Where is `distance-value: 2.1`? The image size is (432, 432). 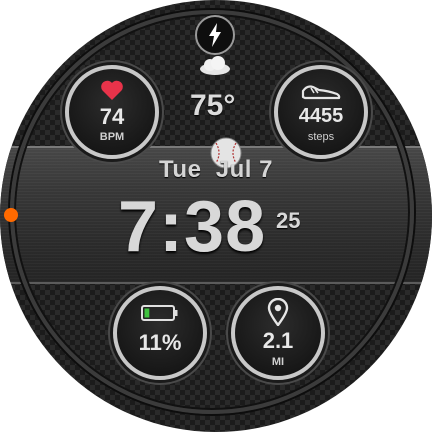
distance-value: 2.1 is located at coordinates (278, 340).